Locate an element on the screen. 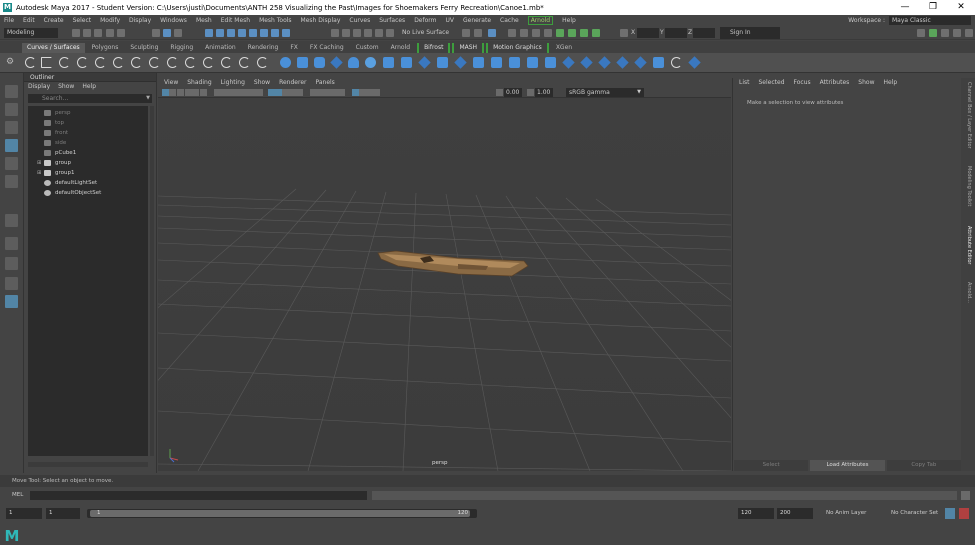 This screenshot has width=975, height=545. outliner-item: defaultLightSet is located at coordinates (88, 183).